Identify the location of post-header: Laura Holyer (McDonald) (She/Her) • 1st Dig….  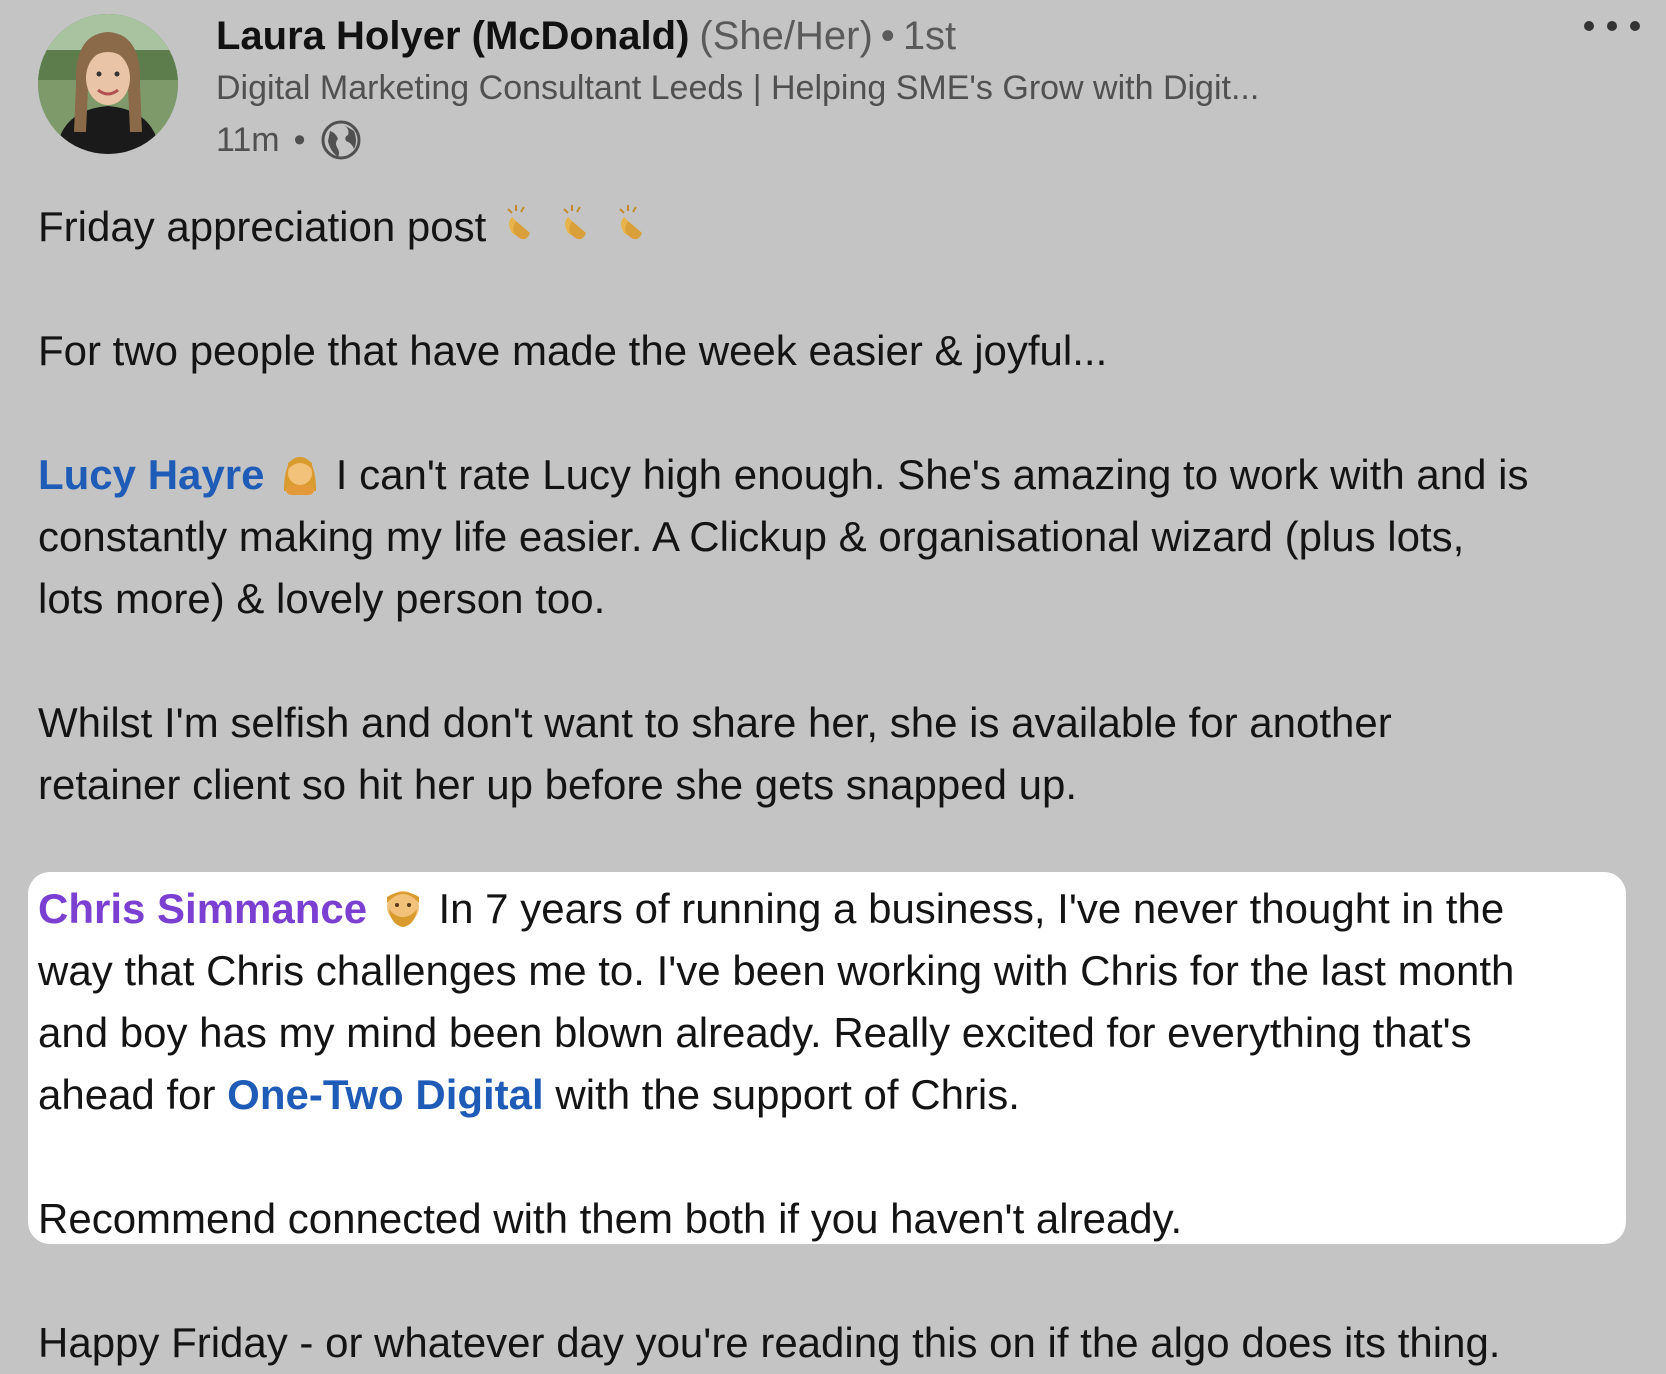
(906, 88).